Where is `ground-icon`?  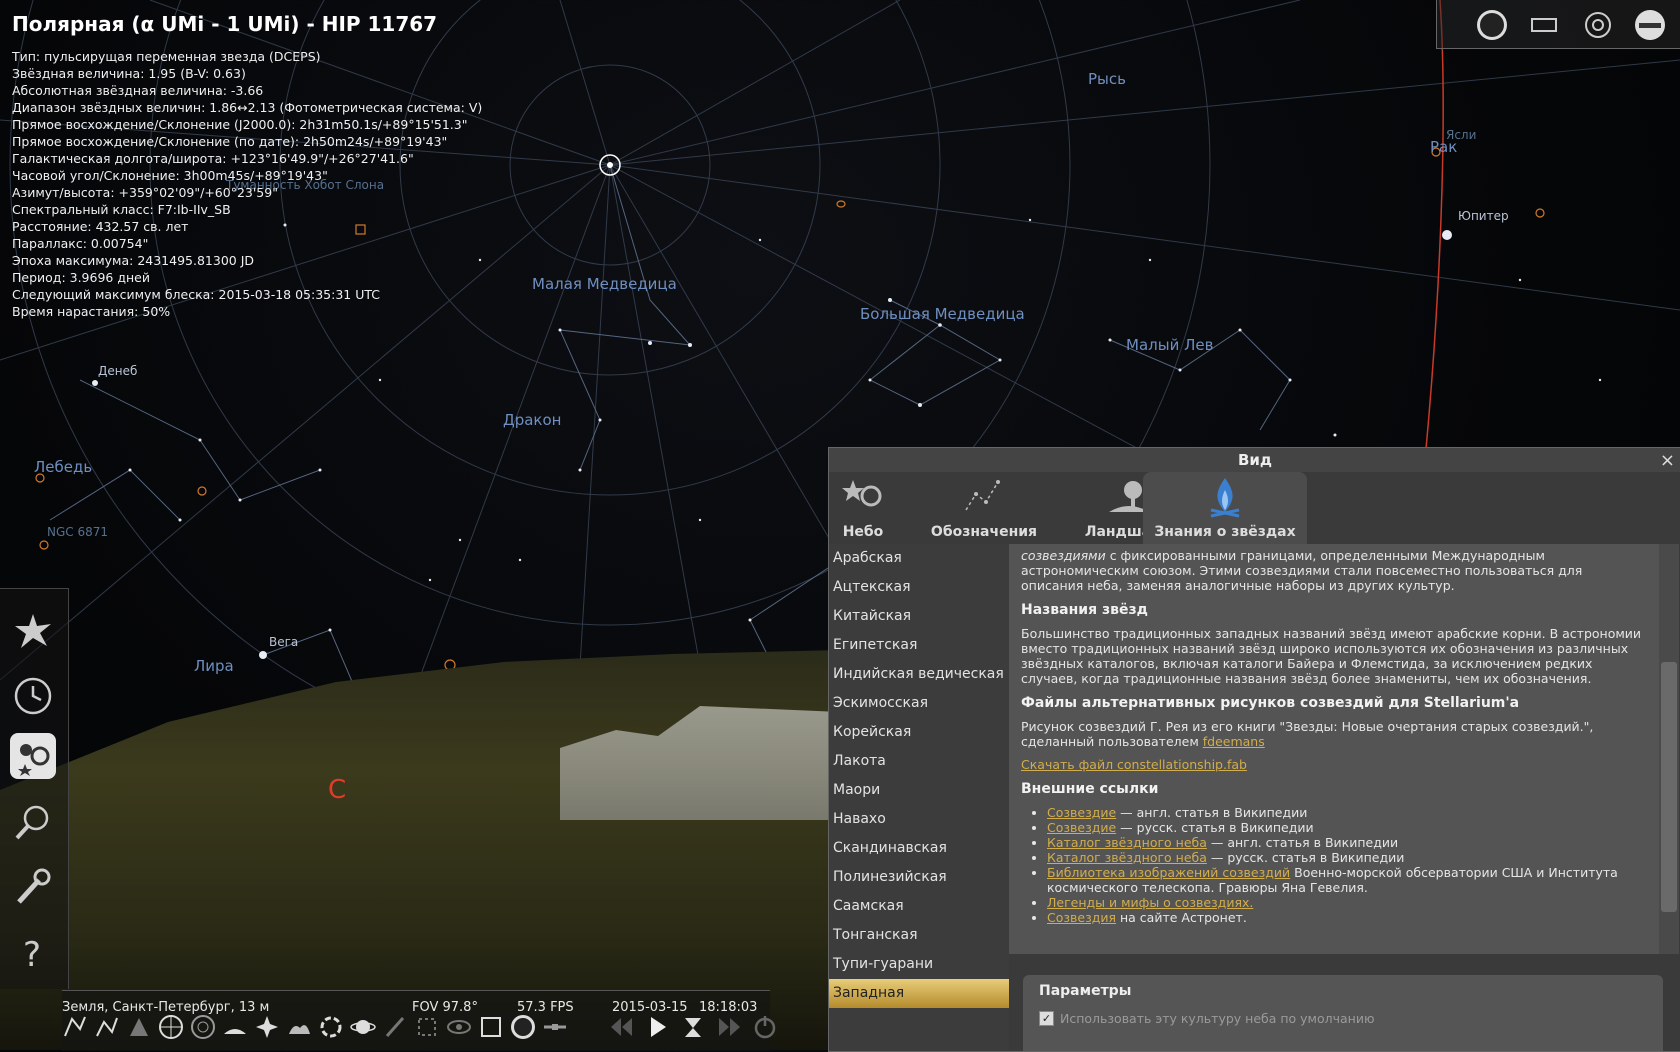
ground-icon is located at coordinates (235, 1027).